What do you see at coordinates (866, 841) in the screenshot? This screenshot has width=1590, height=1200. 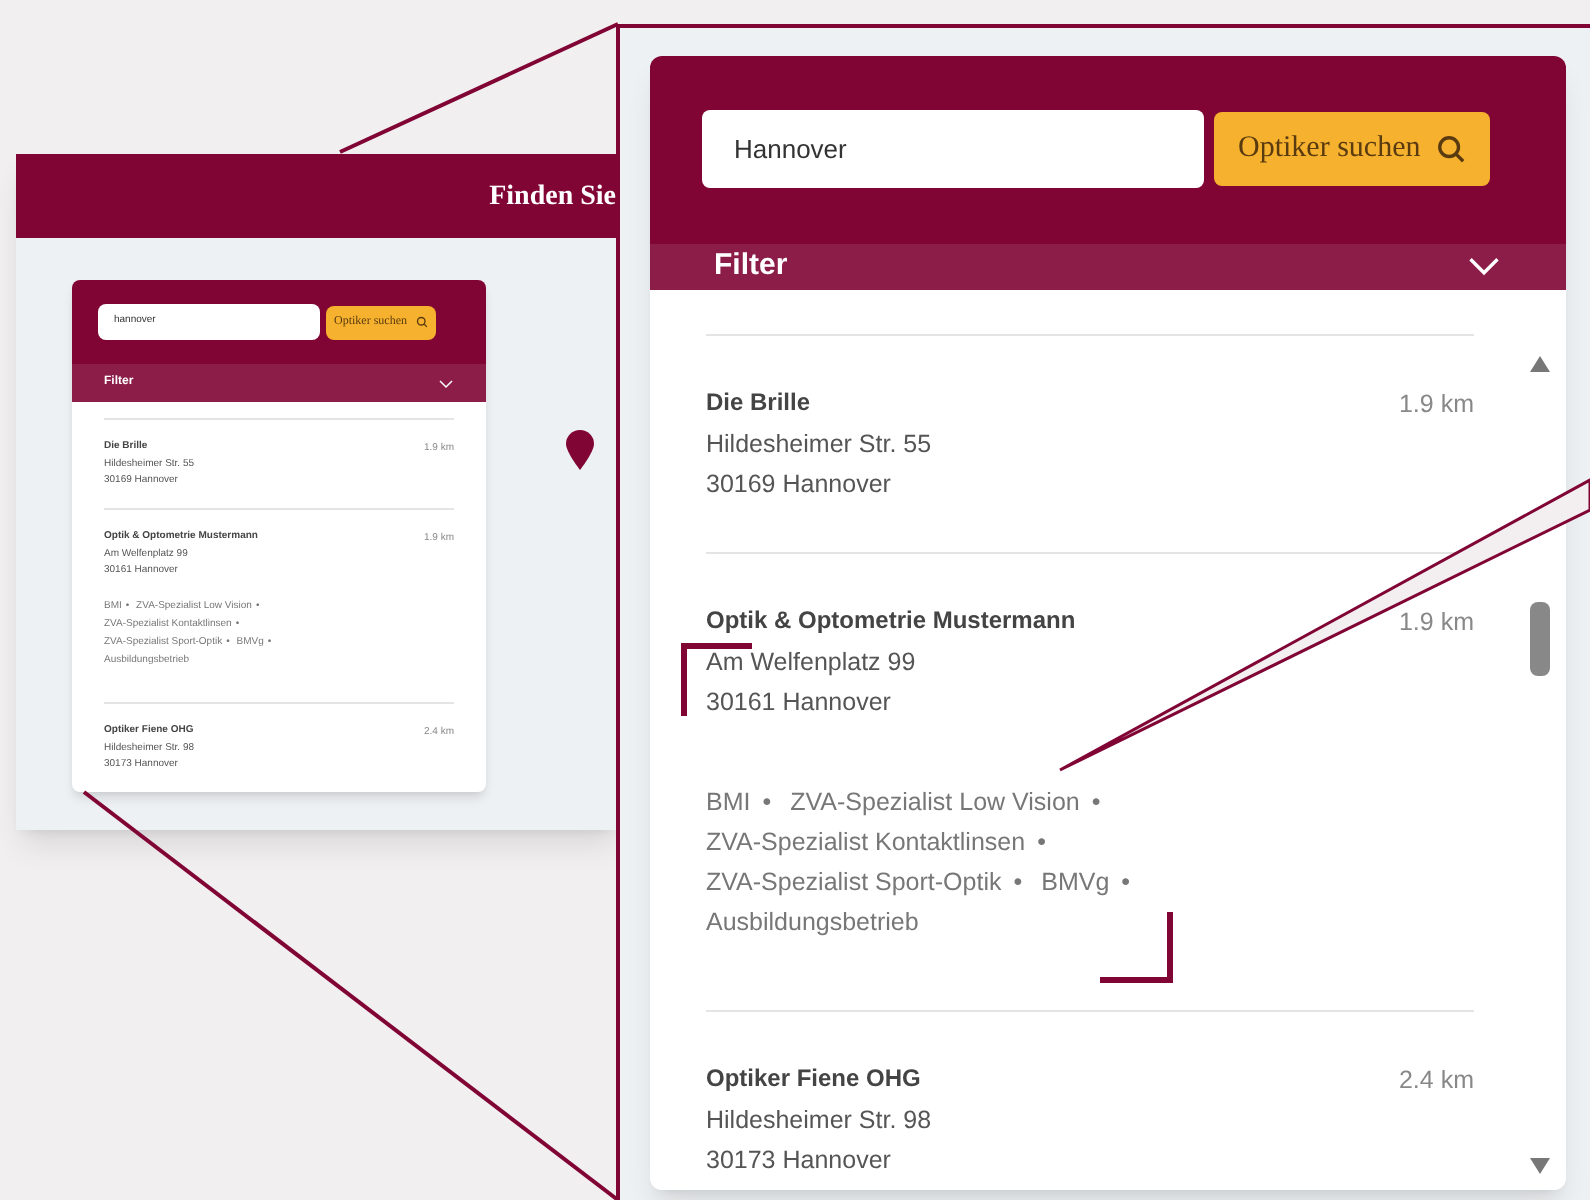 I see `service-tag: ZVA-Spezialist Kontaktlinsen` at bounding box center [866, 841].